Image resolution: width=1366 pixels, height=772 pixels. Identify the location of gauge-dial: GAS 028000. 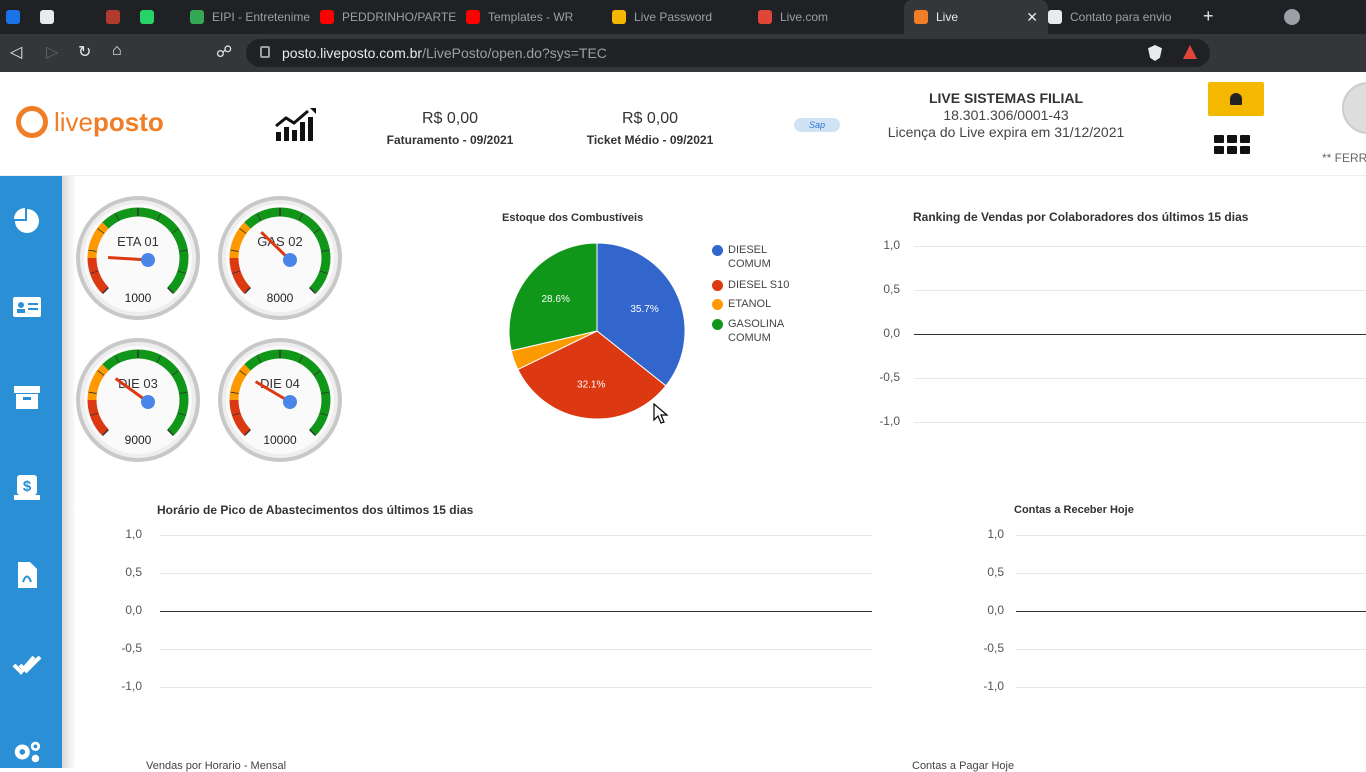
(280, 258).